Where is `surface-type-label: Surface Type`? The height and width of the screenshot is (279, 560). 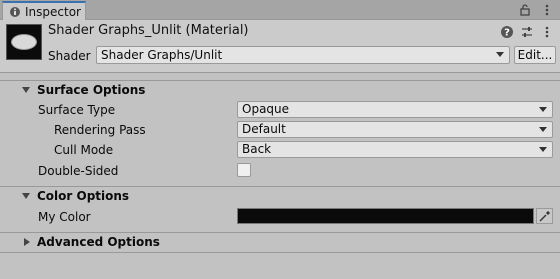 surface-type-label: Surface Type is located at coordinates (77, 110).